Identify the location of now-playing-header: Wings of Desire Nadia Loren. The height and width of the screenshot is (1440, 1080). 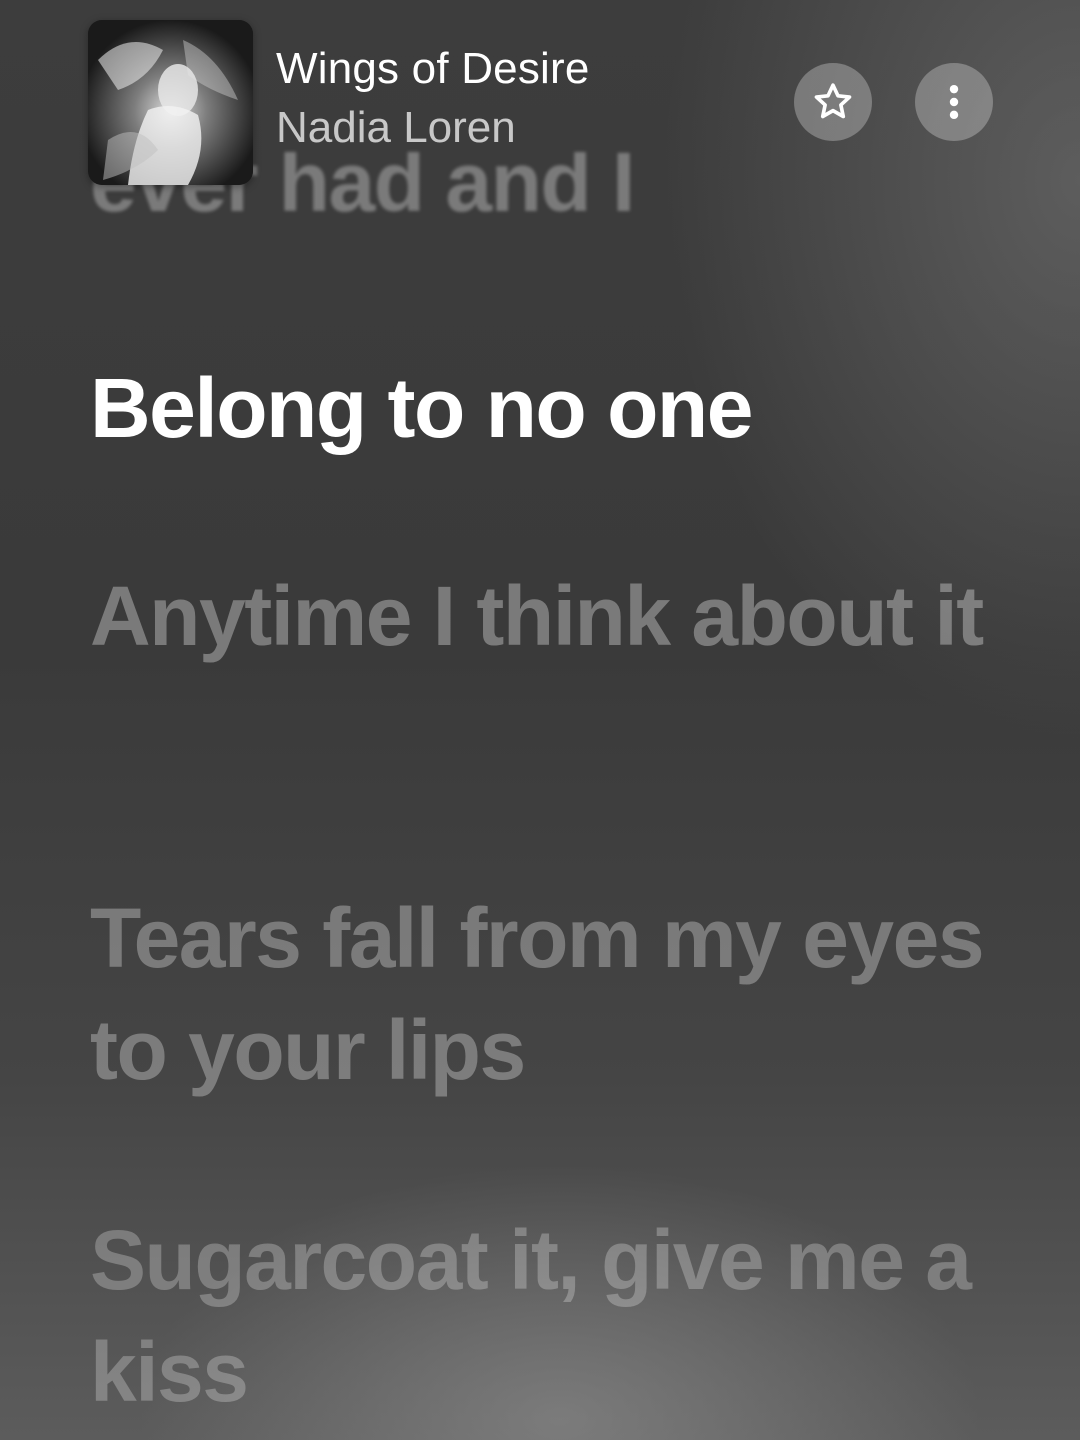
(540, 100).